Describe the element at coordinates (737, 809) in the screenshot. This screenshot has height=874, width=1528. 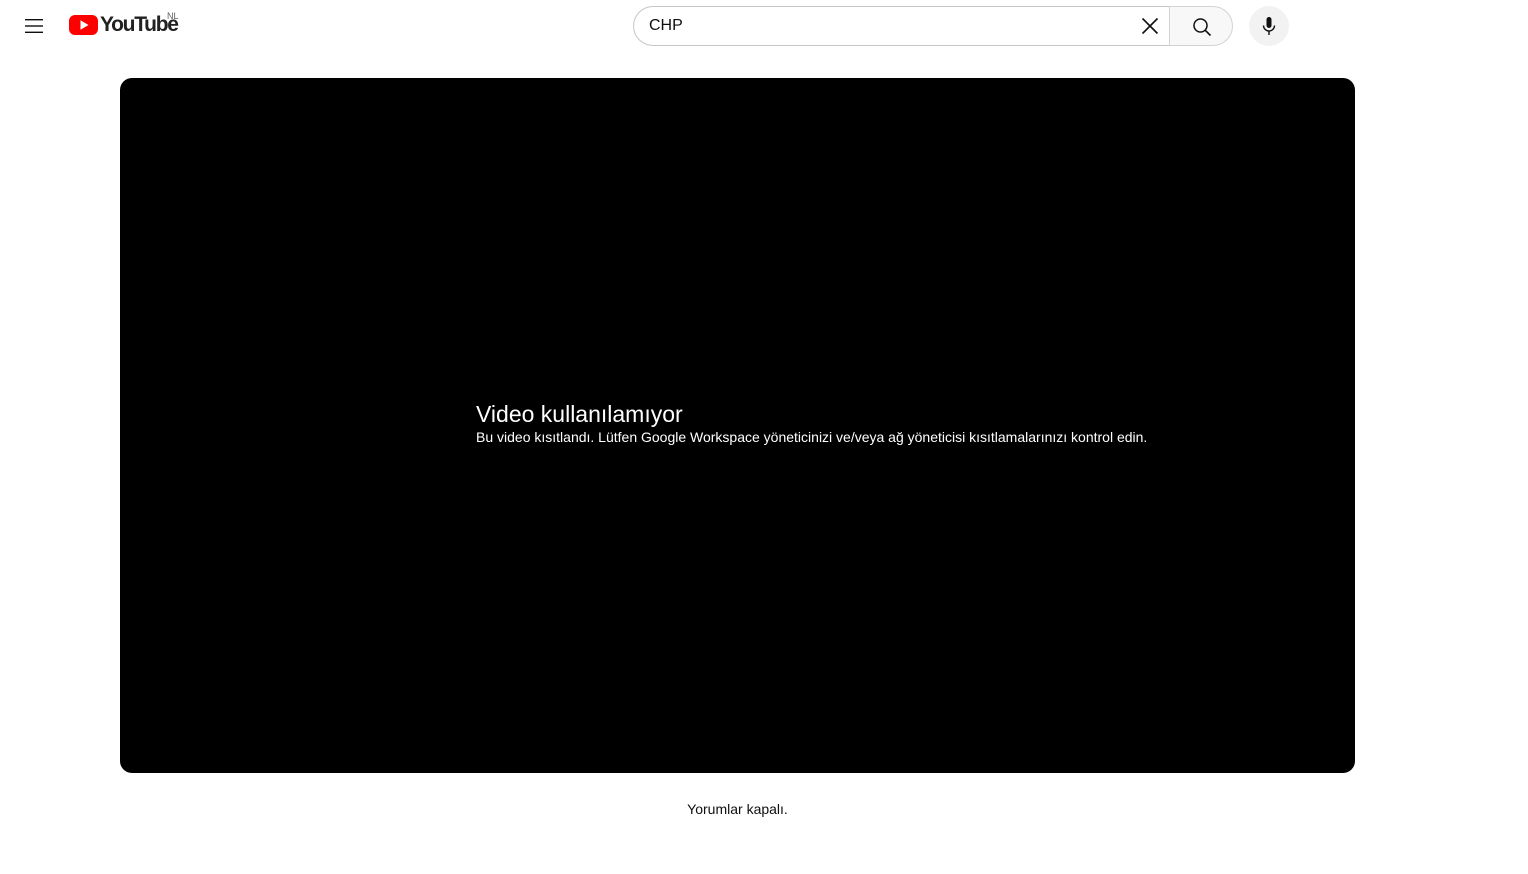
I see `comments-disabled-message: Yorumlar kapalı.` at that location.